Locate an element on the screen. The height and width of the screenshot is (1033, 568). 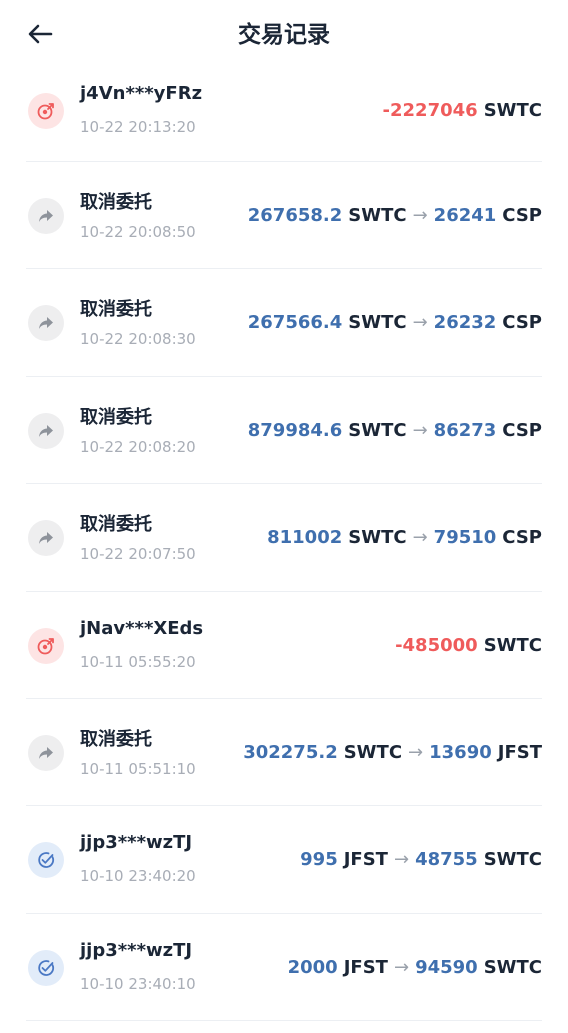
transaction-time: 10-10 23:40:20 is located at coordinates (138, 876).